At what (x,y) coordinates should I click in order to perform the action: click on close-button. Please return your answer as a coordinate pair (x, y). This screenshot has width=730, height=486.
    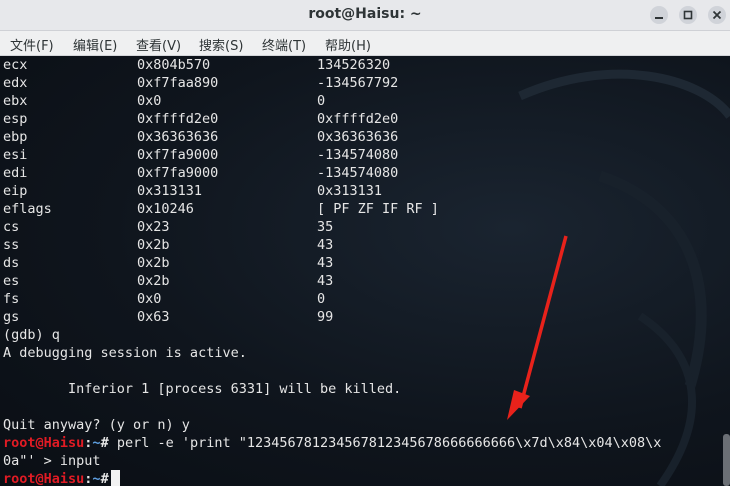
    Looking at the image, I should click on (717, 15).